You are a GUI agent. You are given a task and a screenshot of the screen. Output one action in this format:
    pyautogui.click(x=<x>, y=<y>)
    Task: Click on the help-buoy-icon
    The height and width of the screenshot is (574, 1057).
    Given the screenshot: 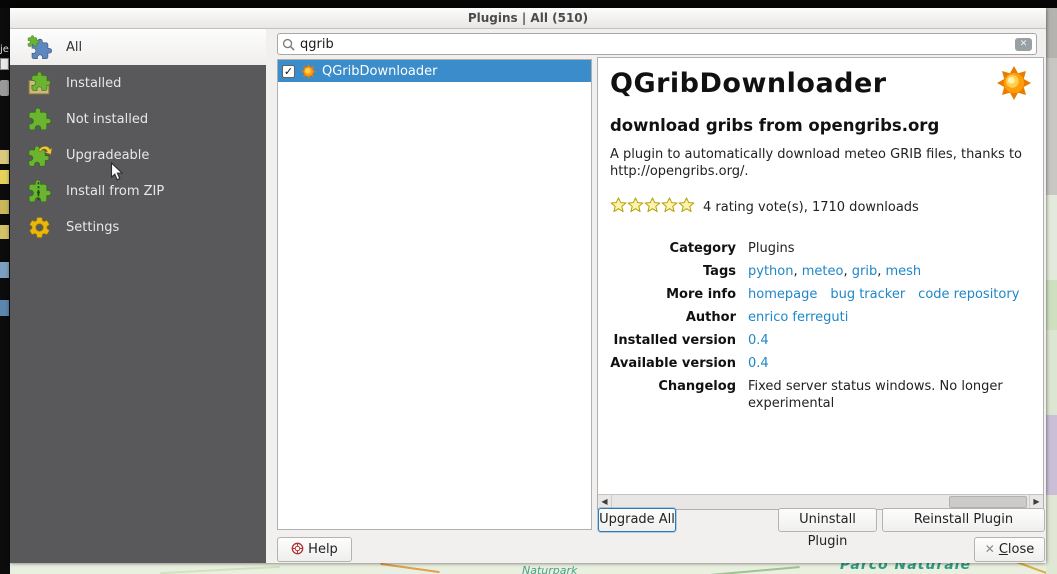 What is the action you would take?
    pyautogui.click(x=297, y=548)
    